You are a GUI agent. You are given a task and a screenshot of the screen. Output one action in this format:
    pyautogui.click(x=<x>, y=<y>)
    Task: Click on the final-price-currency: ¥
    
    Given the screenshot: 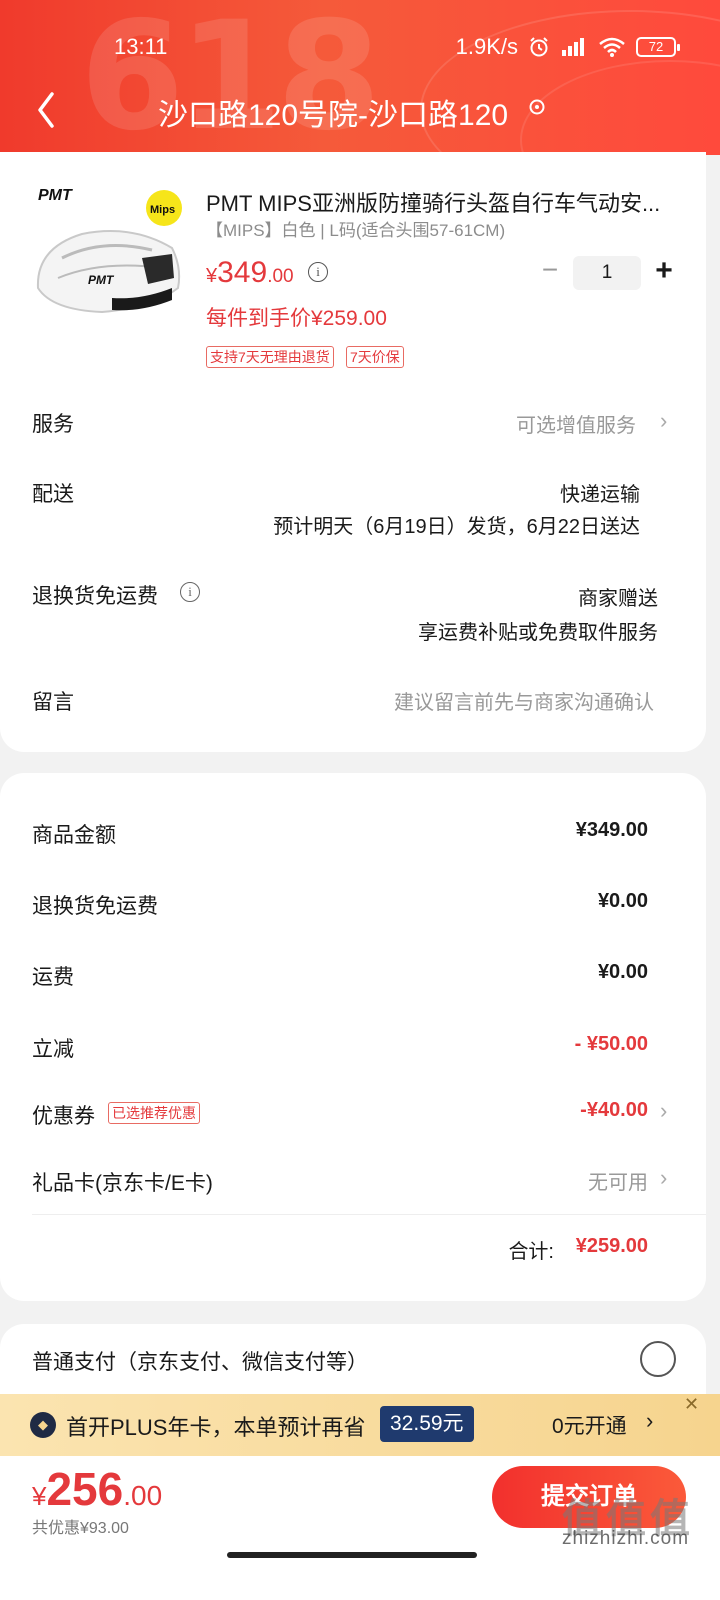 What is the action you would take?
    pyautogui.click(x=39, y=1496)
    